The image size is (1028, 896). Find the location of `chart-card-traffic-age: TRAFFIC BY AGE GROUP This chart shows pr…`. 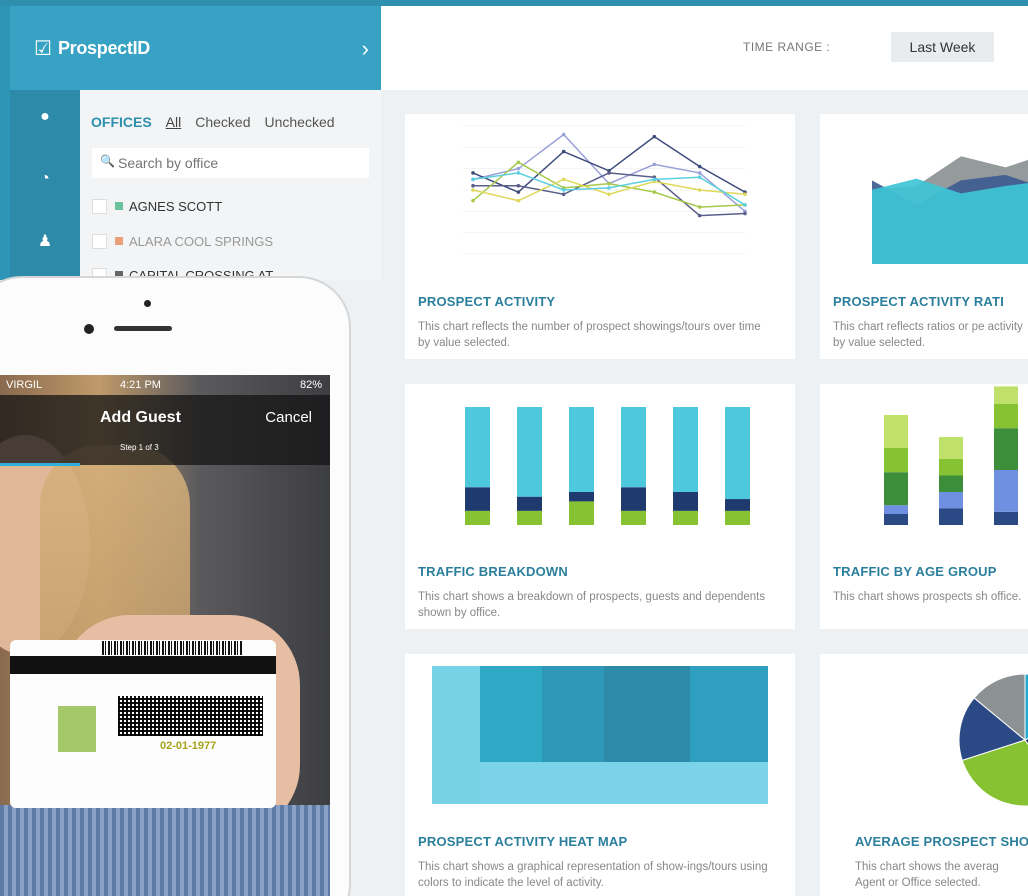

chart-card-traffic-age: TRAFFIC BY AGE GROUP This chart shows pr… is located at coordinates (924, 506).